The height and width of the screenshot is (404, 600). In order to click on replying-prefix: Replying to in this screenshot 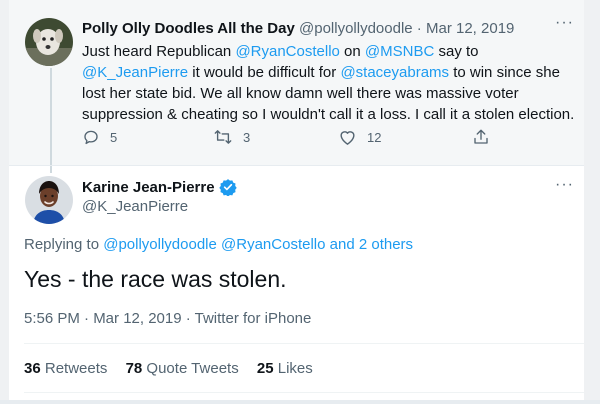, I will do `click(64, 244)`.